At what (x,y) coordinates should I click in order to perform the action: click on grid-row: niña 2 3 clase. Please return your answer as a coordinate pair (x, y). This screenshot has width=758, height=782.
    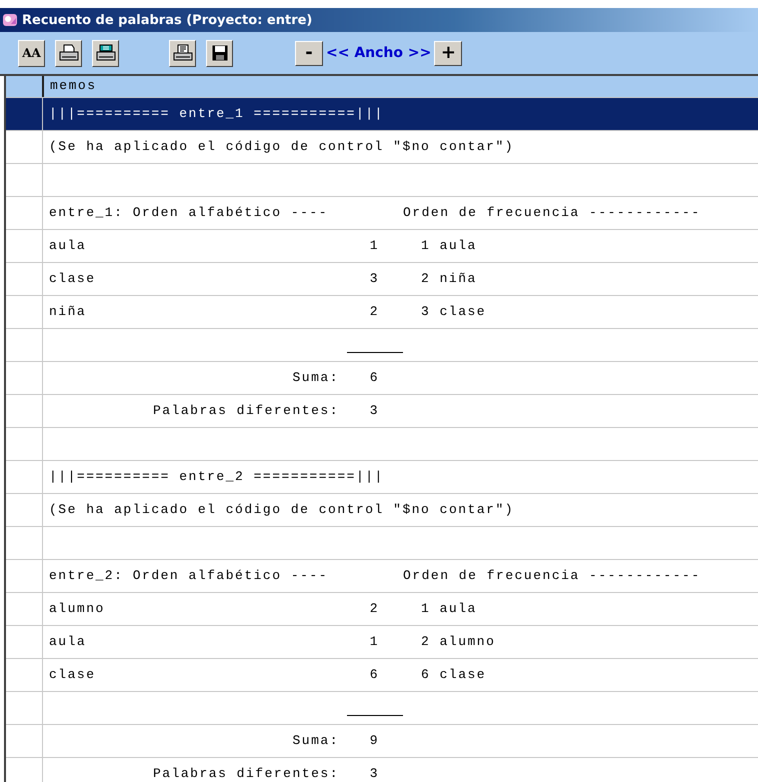
    Looking at the image, I should click on (382, 312).